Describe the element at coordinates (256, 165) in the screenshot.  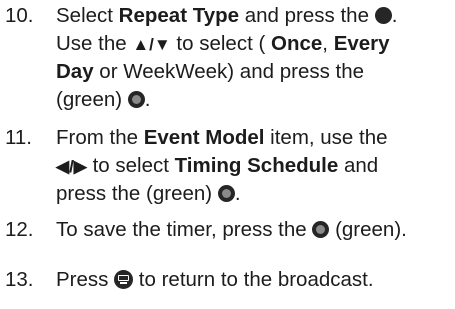
I see `term-timing-schedule: Timing Schedule` at that location.